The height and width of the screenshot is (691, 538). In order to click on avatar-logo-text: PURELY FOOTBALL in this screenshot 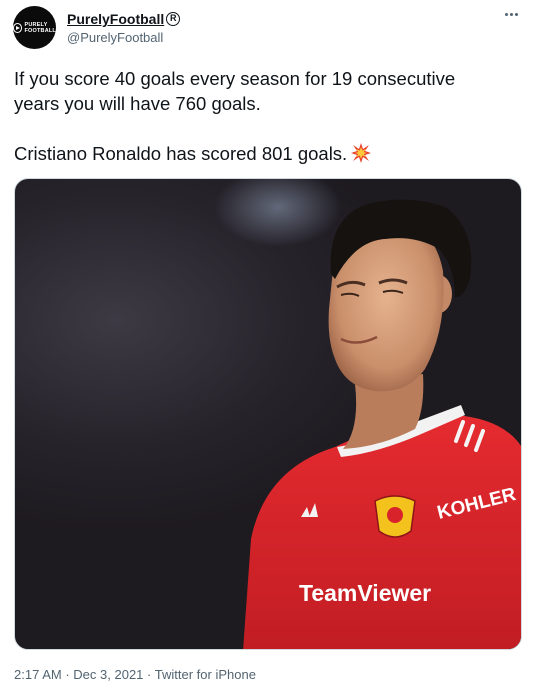, I will do `click(40, 28)`.